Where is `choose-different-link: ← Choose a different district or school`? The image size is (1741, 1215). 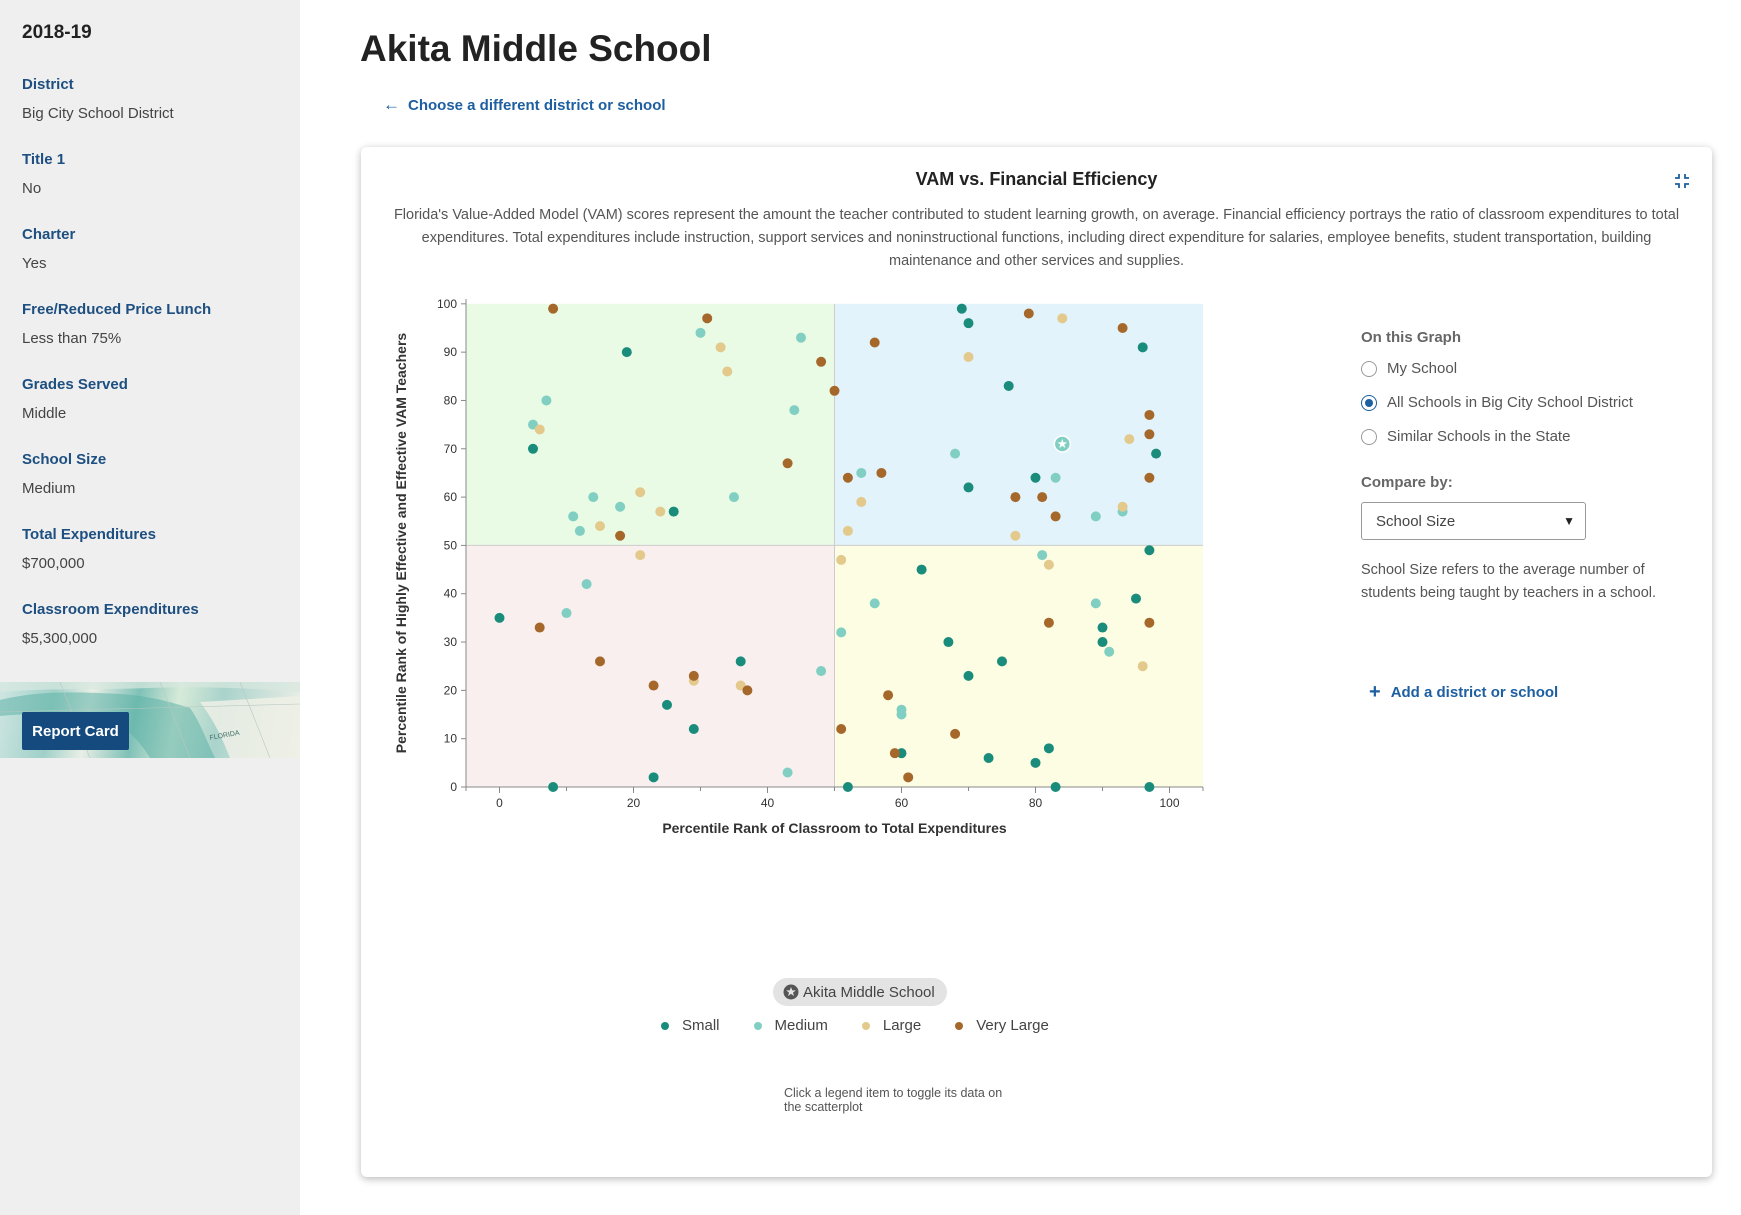
choose-different-link: ← Choose a different district or school is located at coordinates (524, 105).